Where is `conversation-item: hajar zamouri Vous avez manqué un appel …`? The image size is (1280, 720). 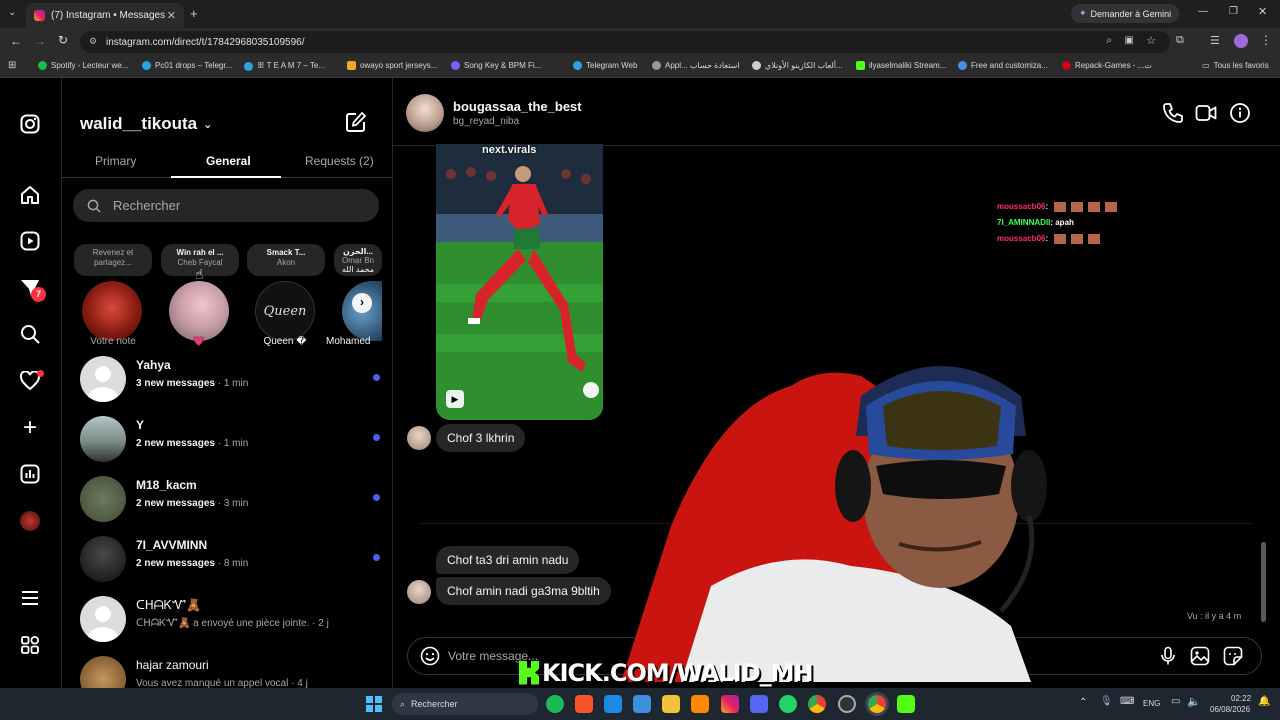
conversation-item: hajar zamouri Vous avez manqué un appel … is located at coordinates (230, 670).